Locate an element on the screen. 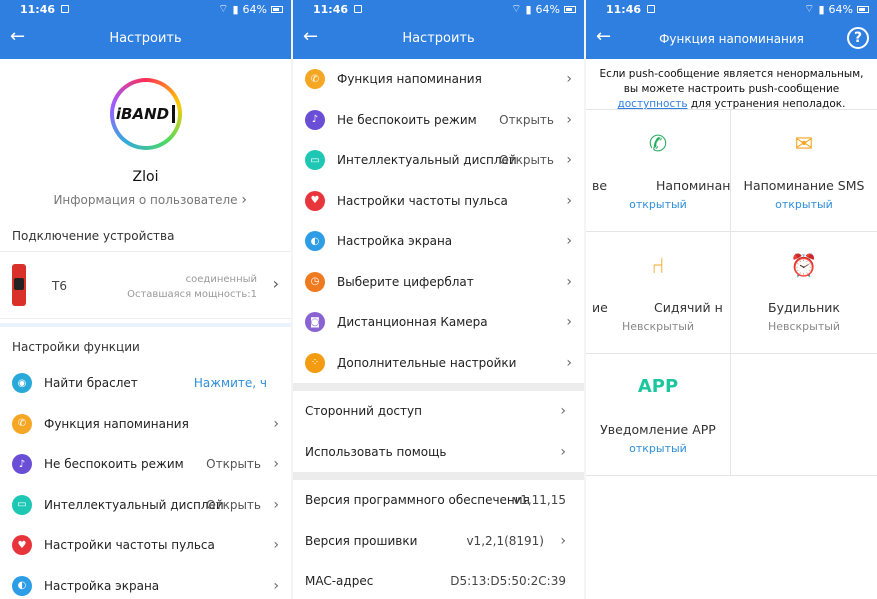  device-connected: соединенный is located at coordinates (221, 279).